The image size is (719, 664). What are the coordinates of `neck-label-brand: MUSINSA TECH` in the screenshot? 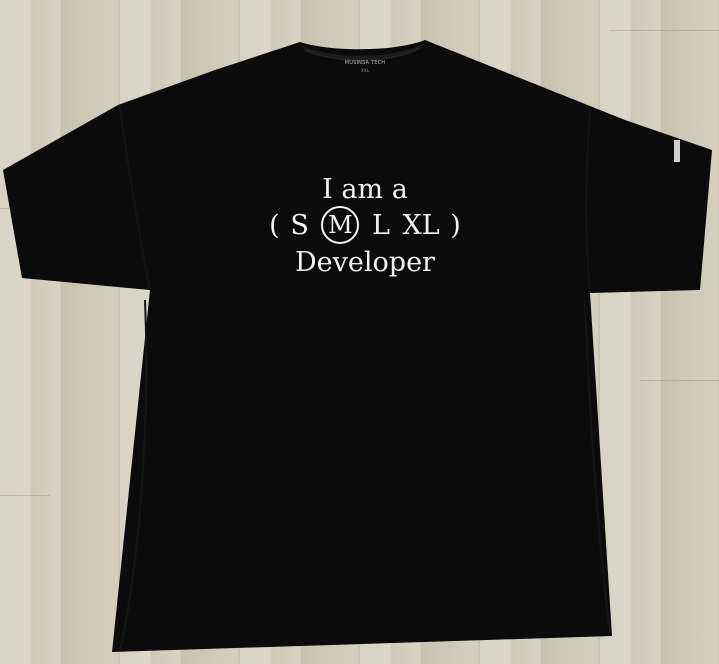 It's located at (365, 63).